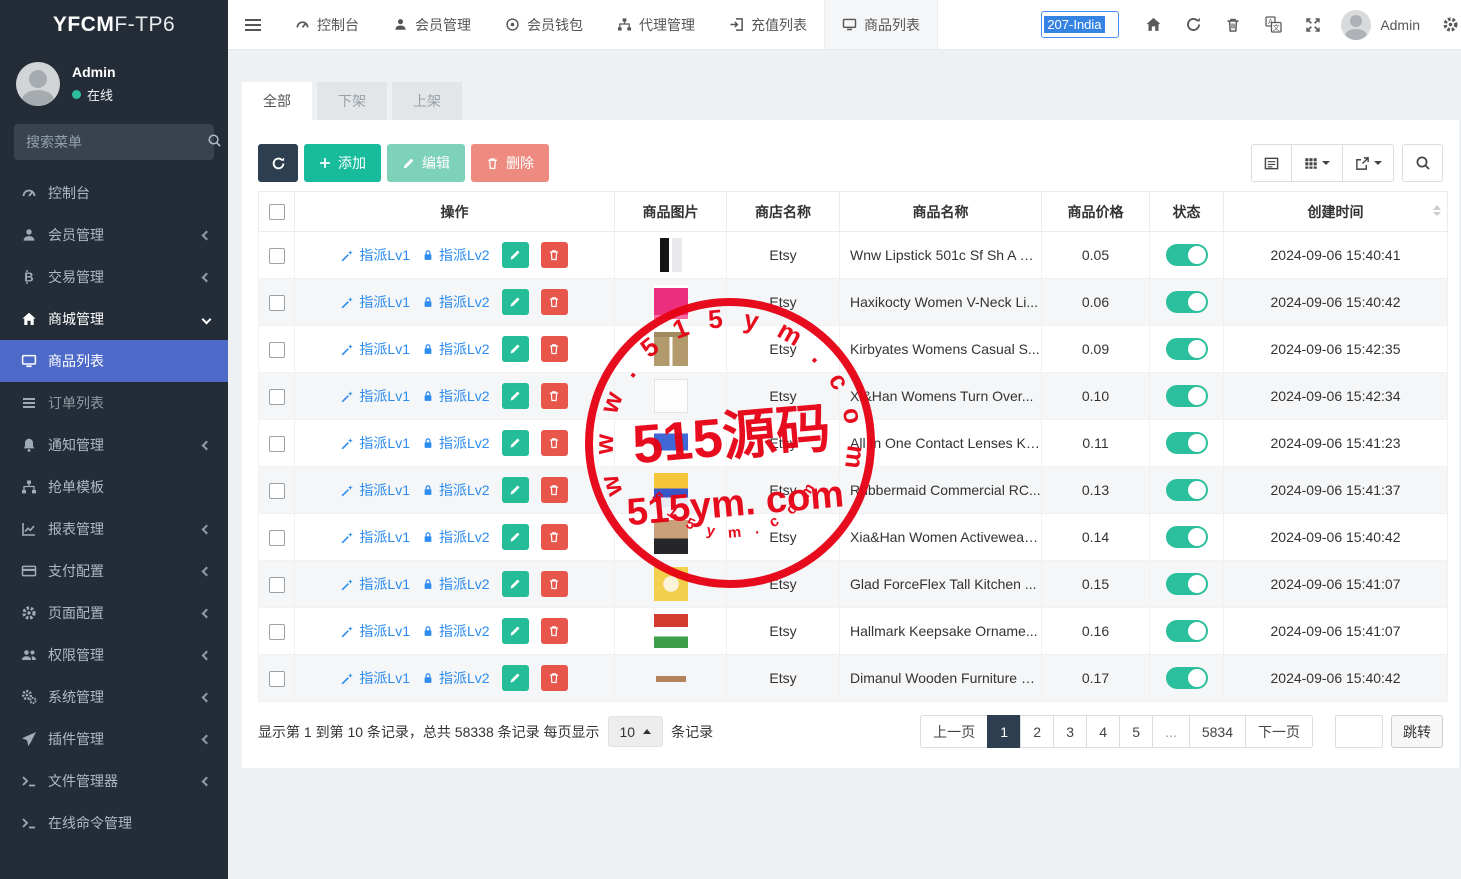 This screenshot has height=879, width=1461. What do you see at coordinates (114, 529) in the screenshot?
I see `sidebar-item-reports: 报表管理` at bounding box center [114, 529].